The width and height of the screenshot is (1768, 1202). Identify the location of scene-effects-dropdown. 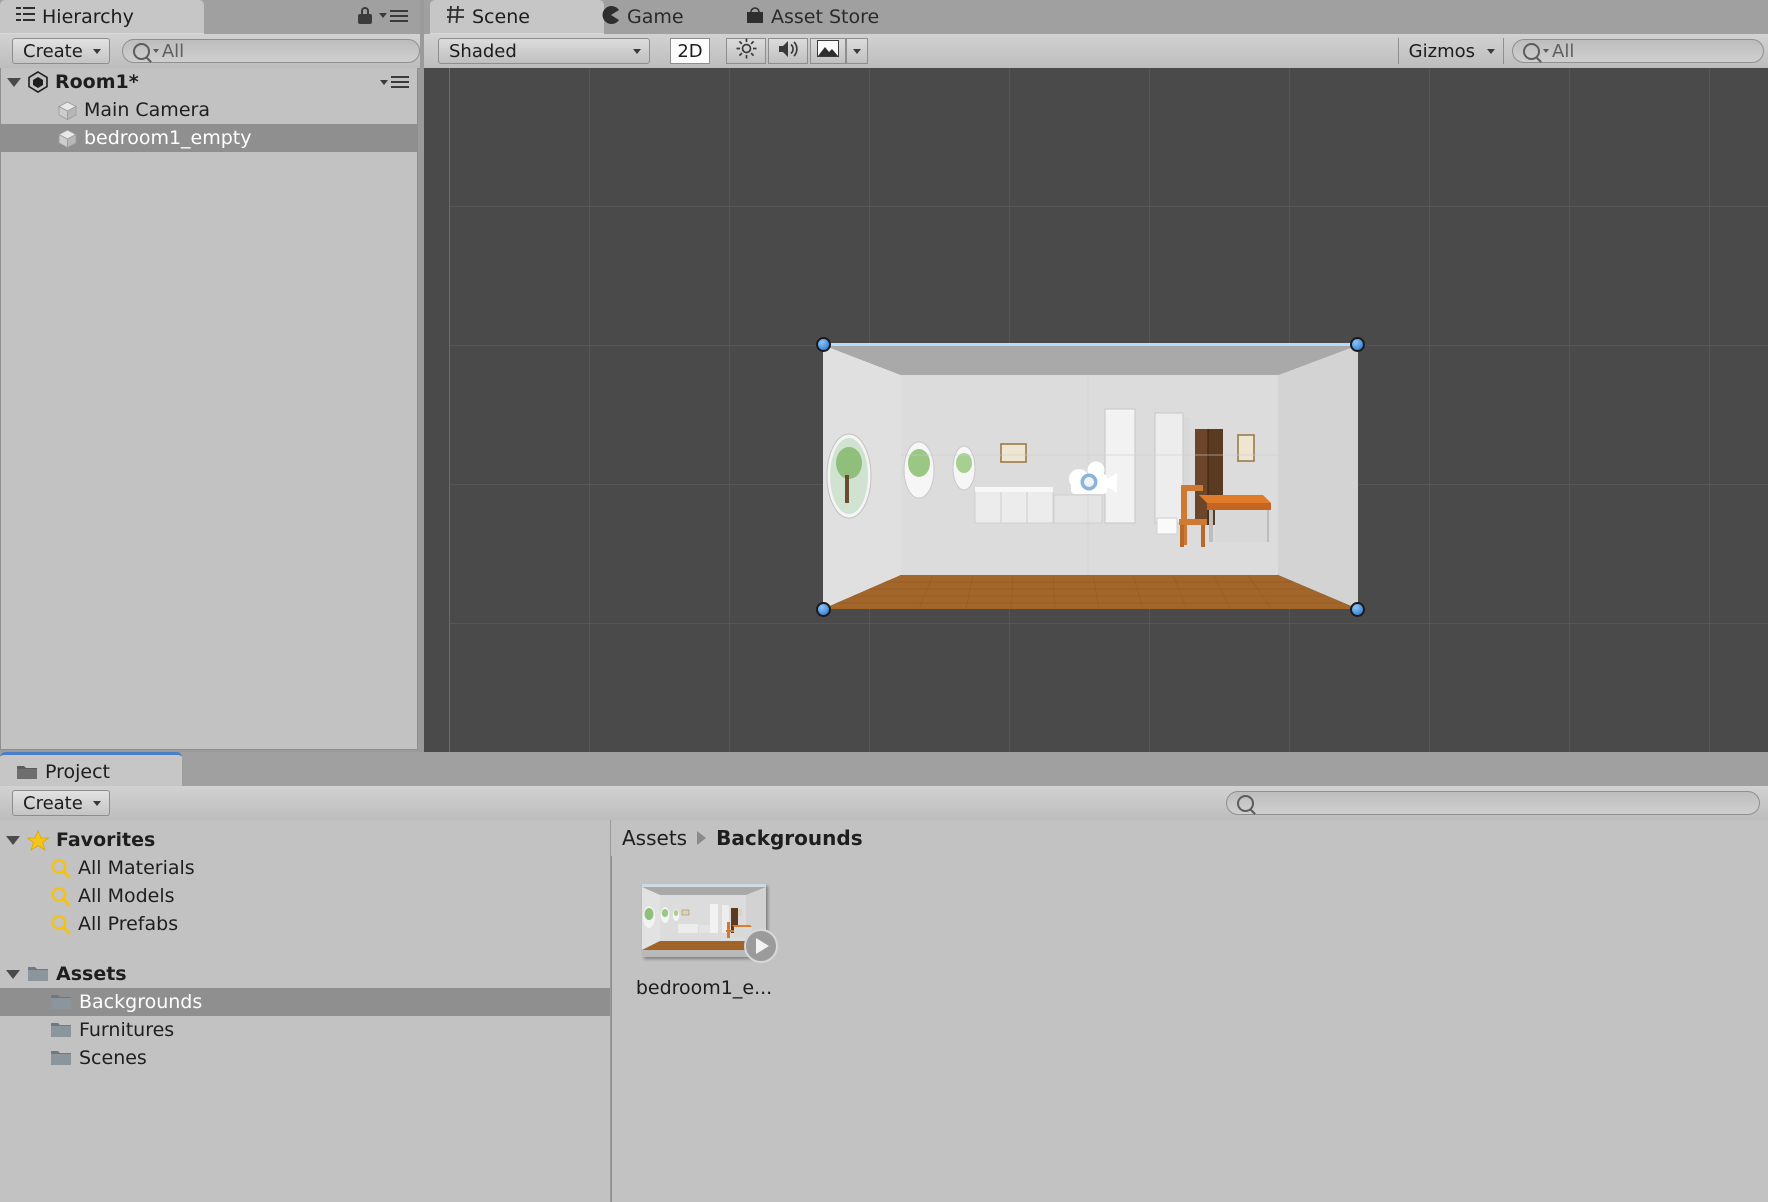
(857, 51).